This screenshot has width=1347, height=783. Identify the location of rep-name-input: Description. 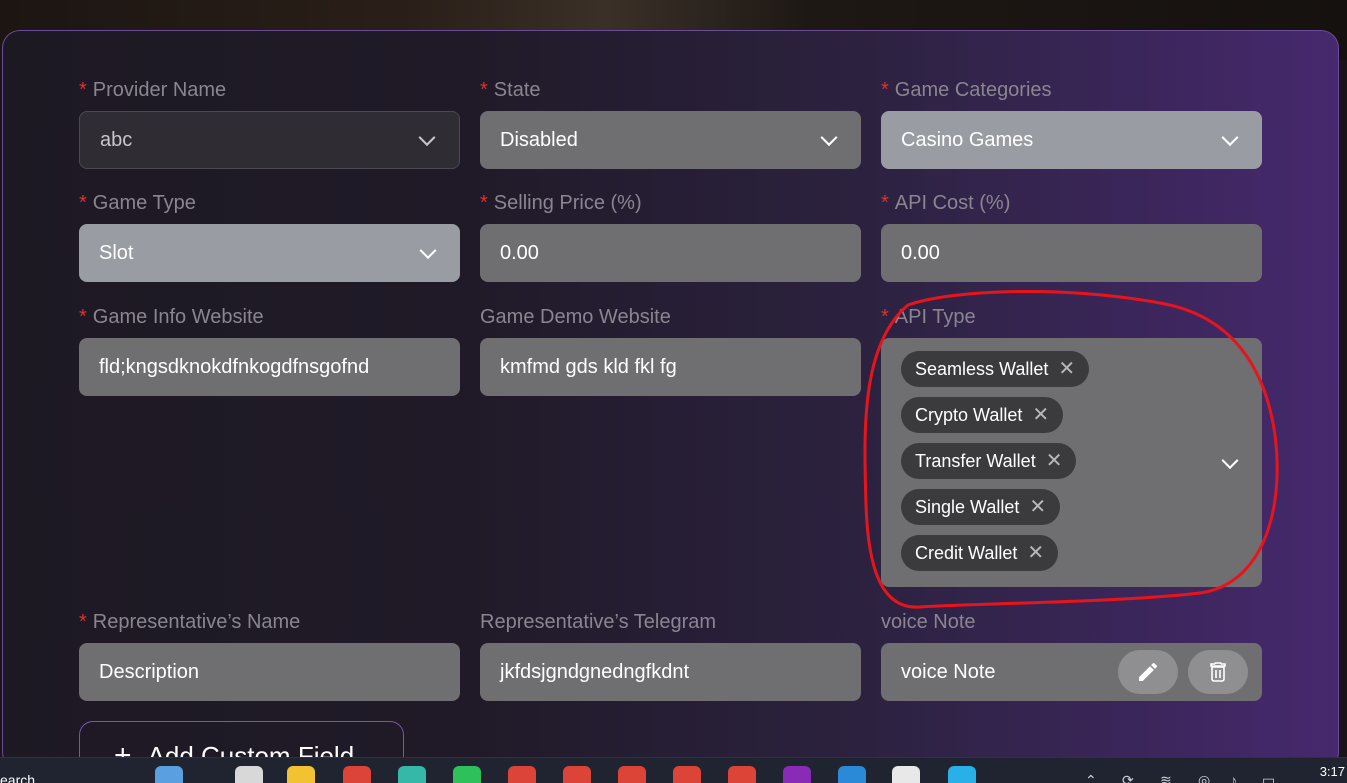
(269, 672).